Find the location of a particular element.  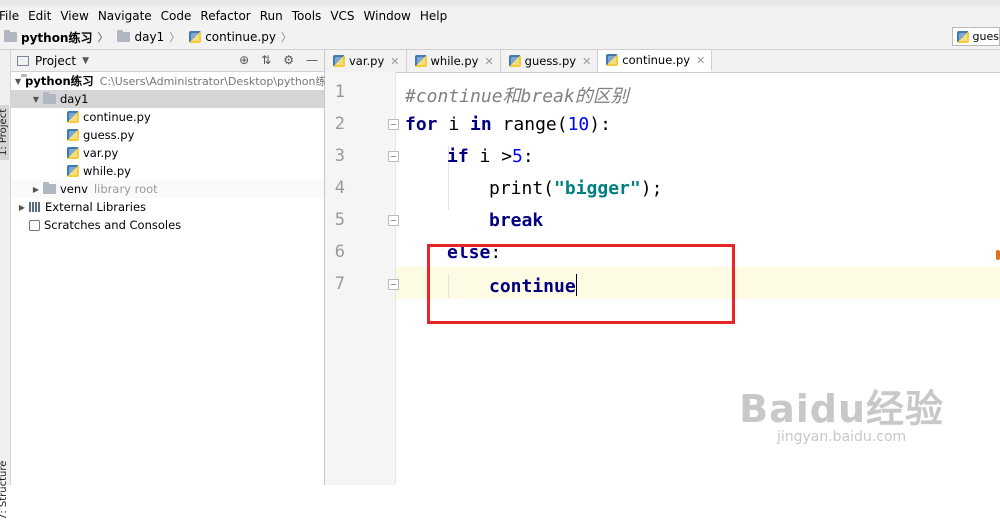

project-view-select: Project is located at coordinates (55, 61).